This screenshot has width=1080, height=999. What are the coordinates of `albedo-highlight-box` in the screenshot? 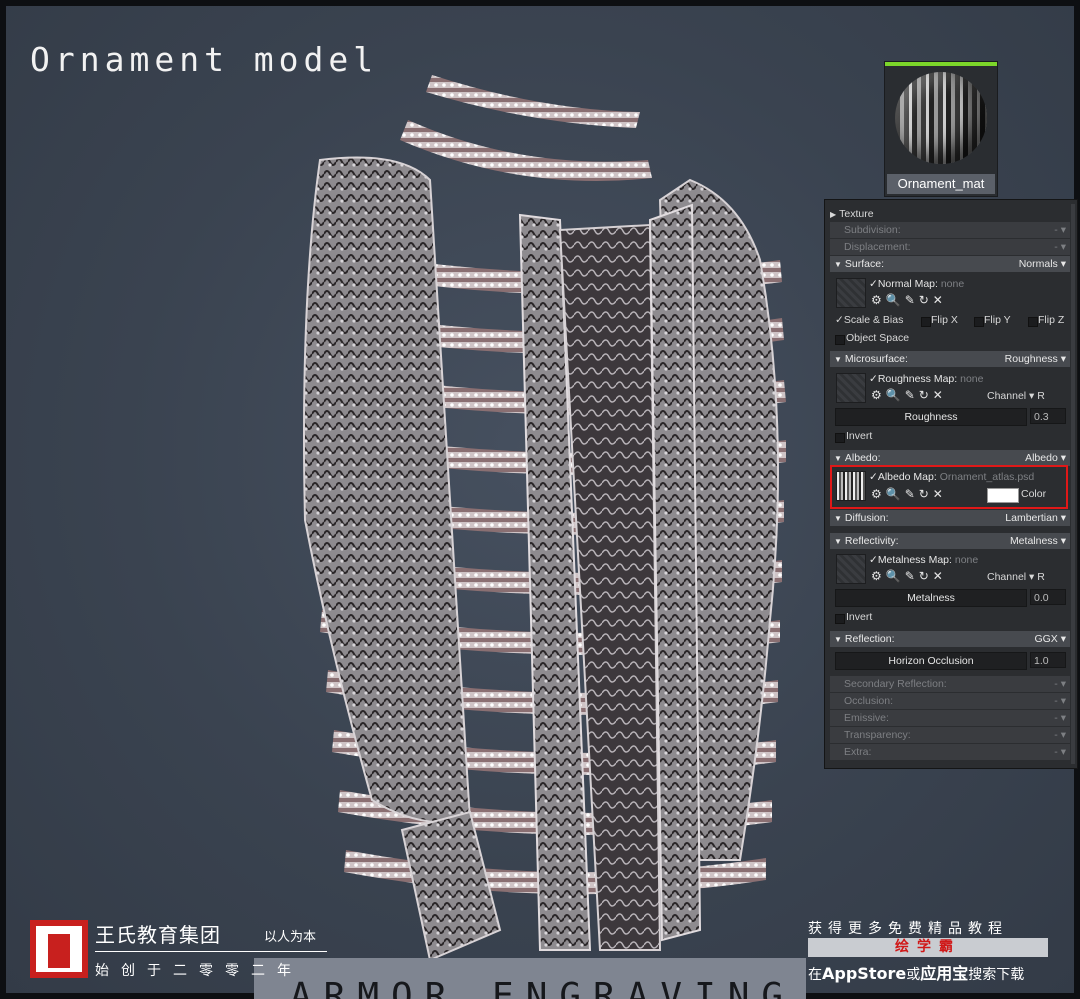 It's located at (949, 487).